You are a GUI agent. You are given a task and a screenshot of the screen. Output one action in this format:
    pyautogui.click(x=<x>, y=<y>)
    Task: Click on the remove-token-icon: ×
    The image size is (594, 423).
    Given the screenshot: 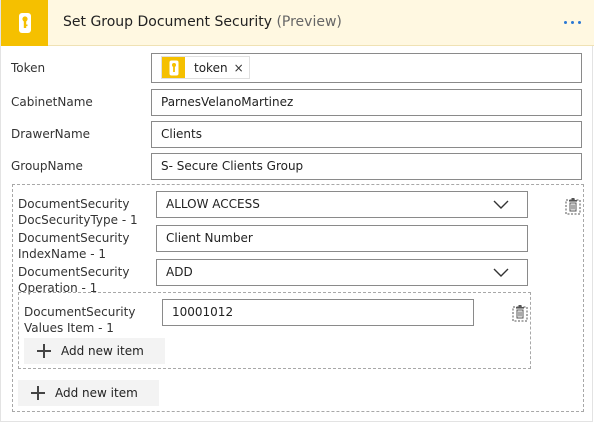 What is the action you would take?
    pyautogui.click(x=241, y=68)
    